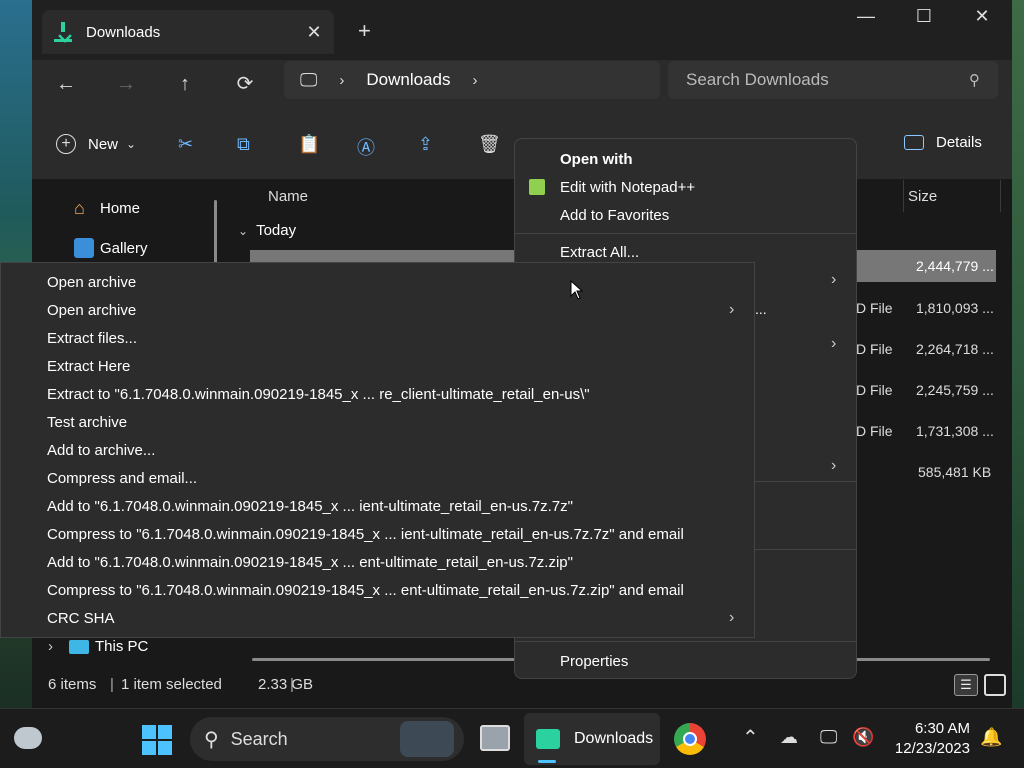  What do you see at coordinates (995, 685) in the screenshot?
I see `tiles-view-icon` at bounding box center [995, 685].